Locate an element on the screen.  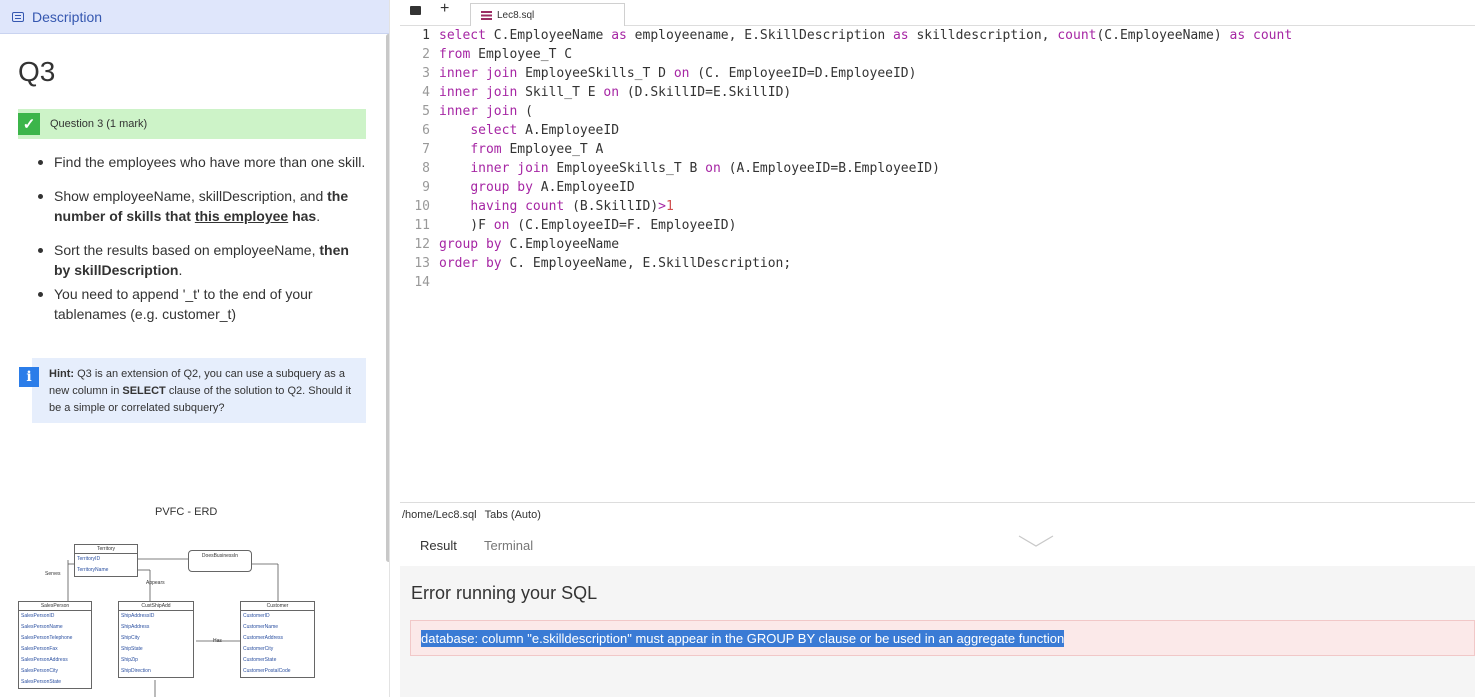
code-text: group by C.EmployeeName is located at coordinates (529, 244).